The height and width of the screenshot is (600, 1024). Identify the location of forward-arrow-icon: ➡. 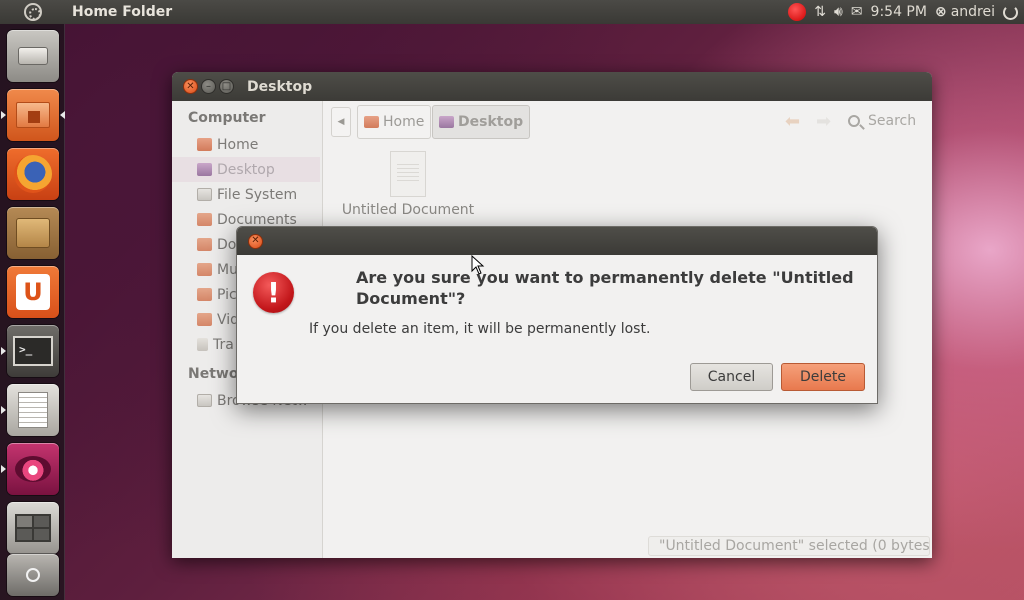
(823, 122).